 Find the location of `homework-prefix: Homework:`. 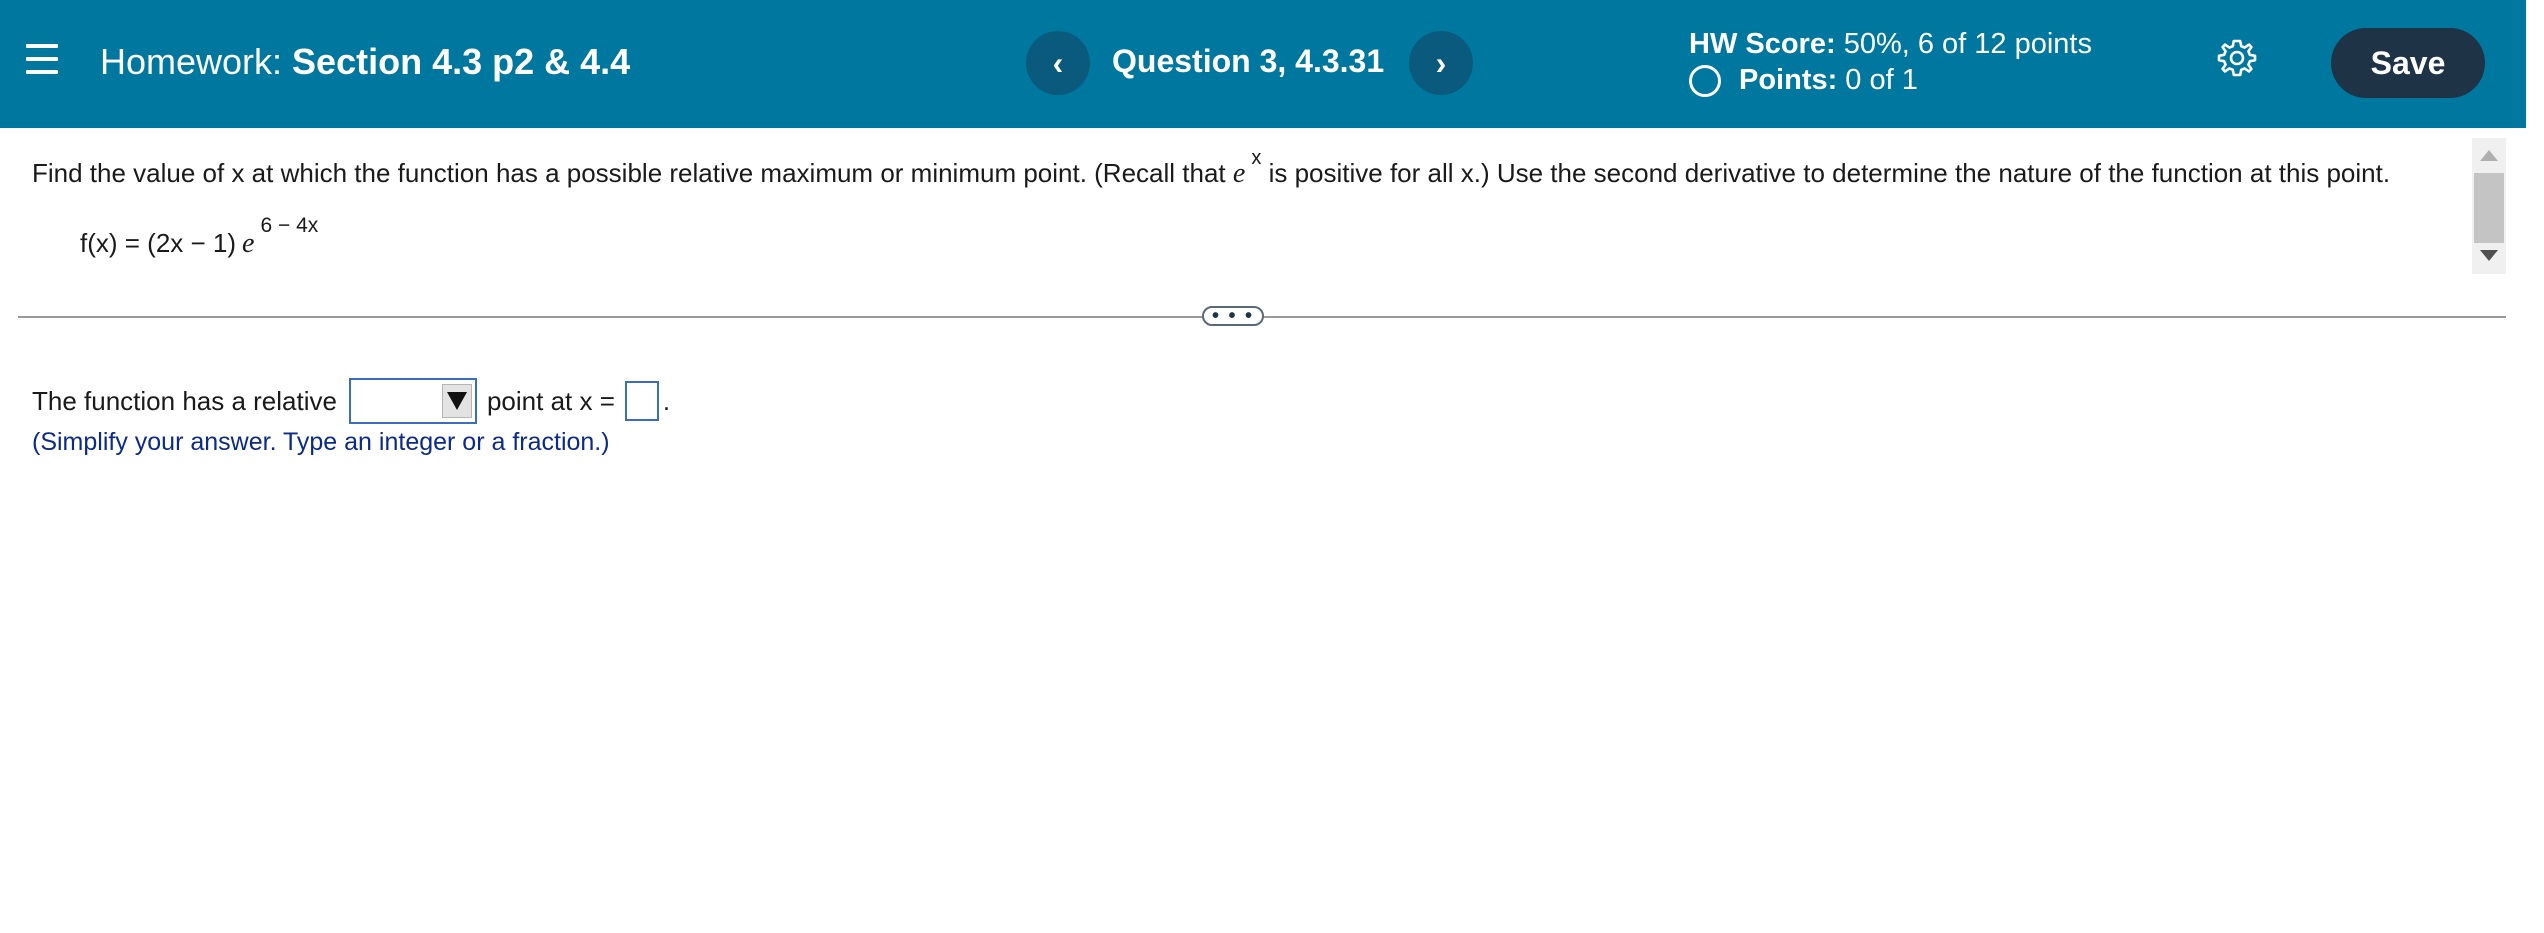

homework-prefix: Homework: is located at coordinates (191, 61).